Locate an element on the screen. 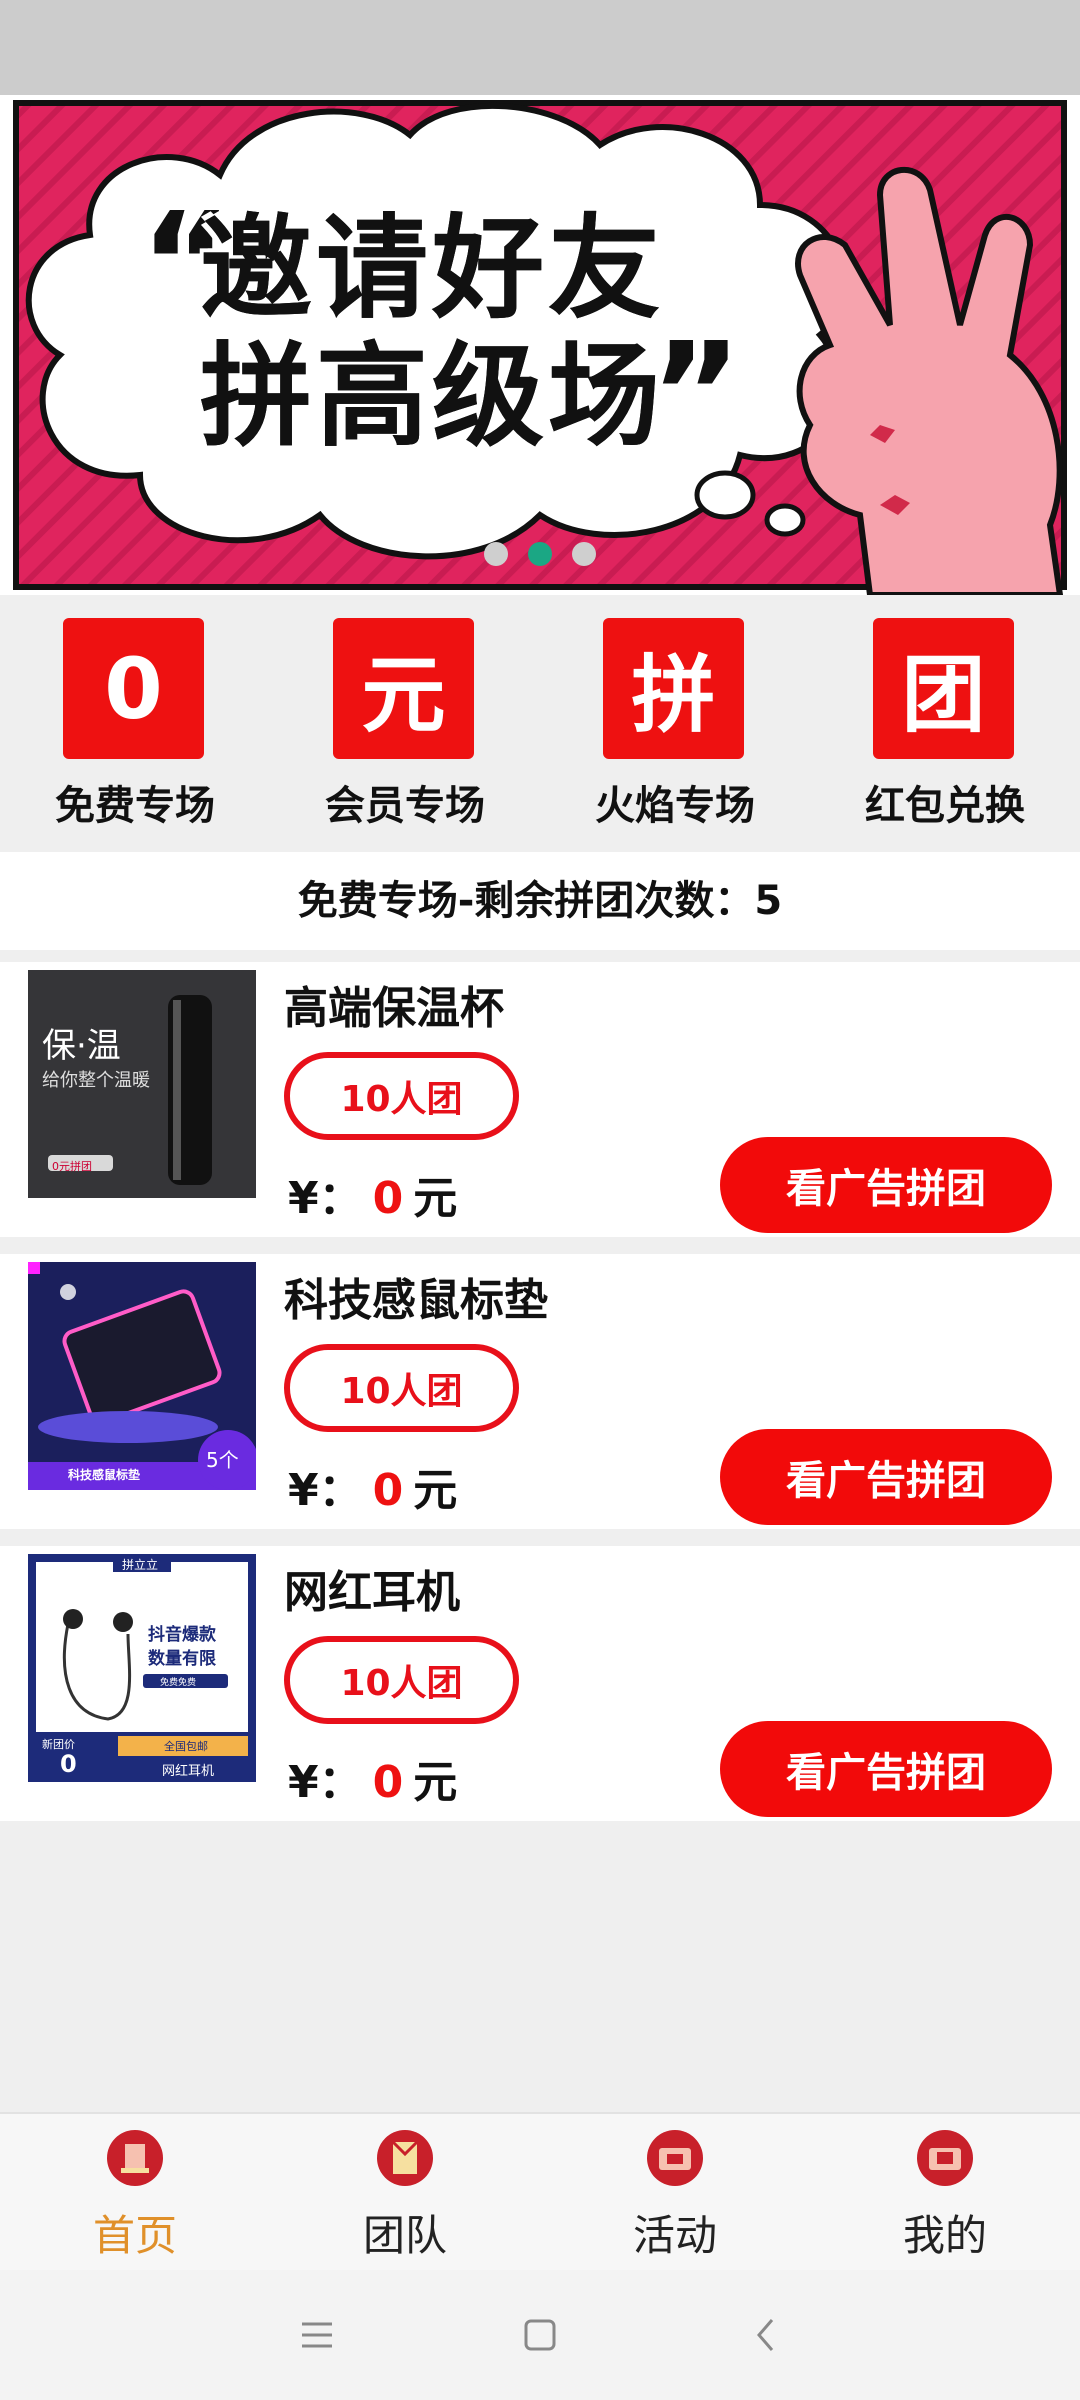  bottom-tab-bar: 首页 团队 活动 我的 is located at coordinates (540, 2192).